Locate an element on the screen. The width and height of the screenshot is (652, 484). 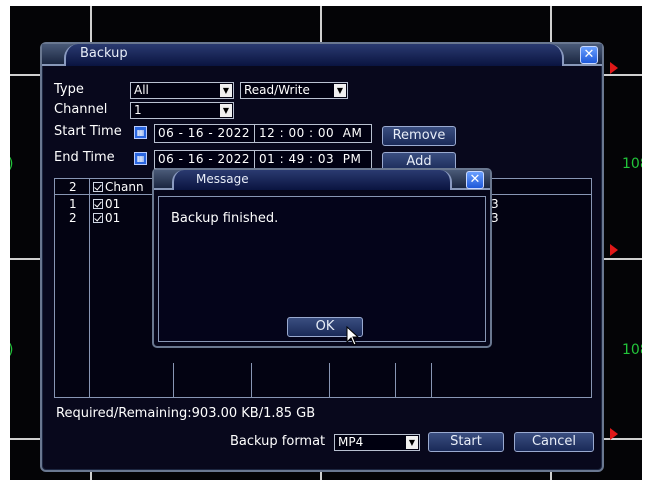
start-ampm: AM is located at coordinates (353, 133).